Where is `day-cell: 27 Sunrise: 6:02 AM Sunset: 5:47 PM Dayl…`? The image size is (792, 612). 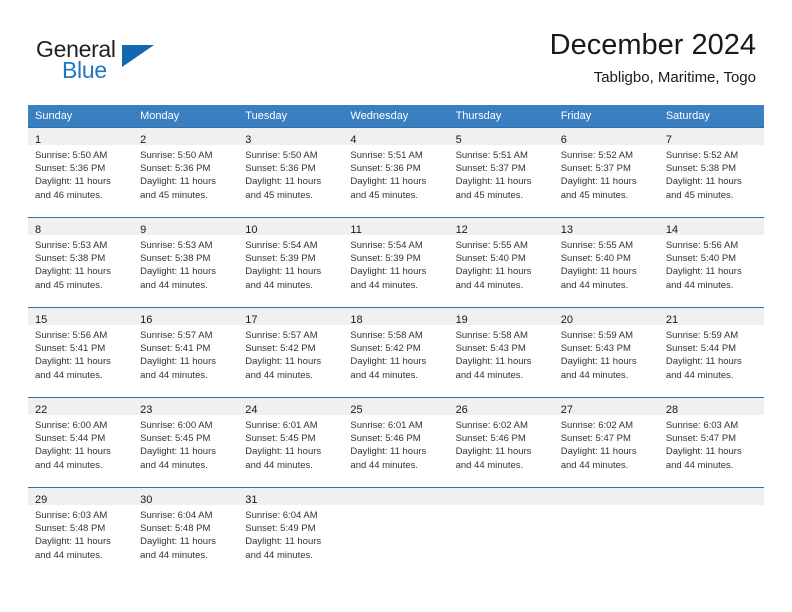 day-cell: 27 Sunrise: 6:02 AM Sunset: 5:47 PM Dayl… is located at coordinates (606, 442).